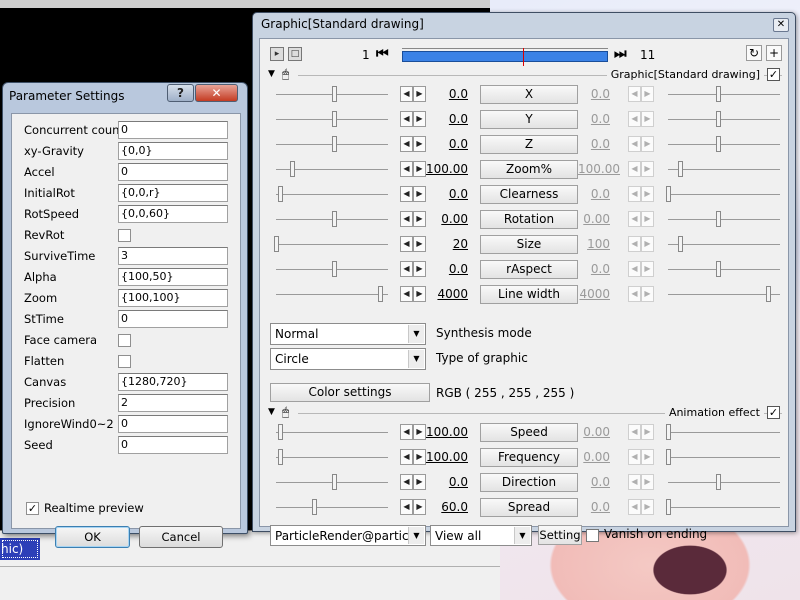 This screenshot has width=800, height=600. I want to click on param-input: {0,0,60}, so click(173, 214).